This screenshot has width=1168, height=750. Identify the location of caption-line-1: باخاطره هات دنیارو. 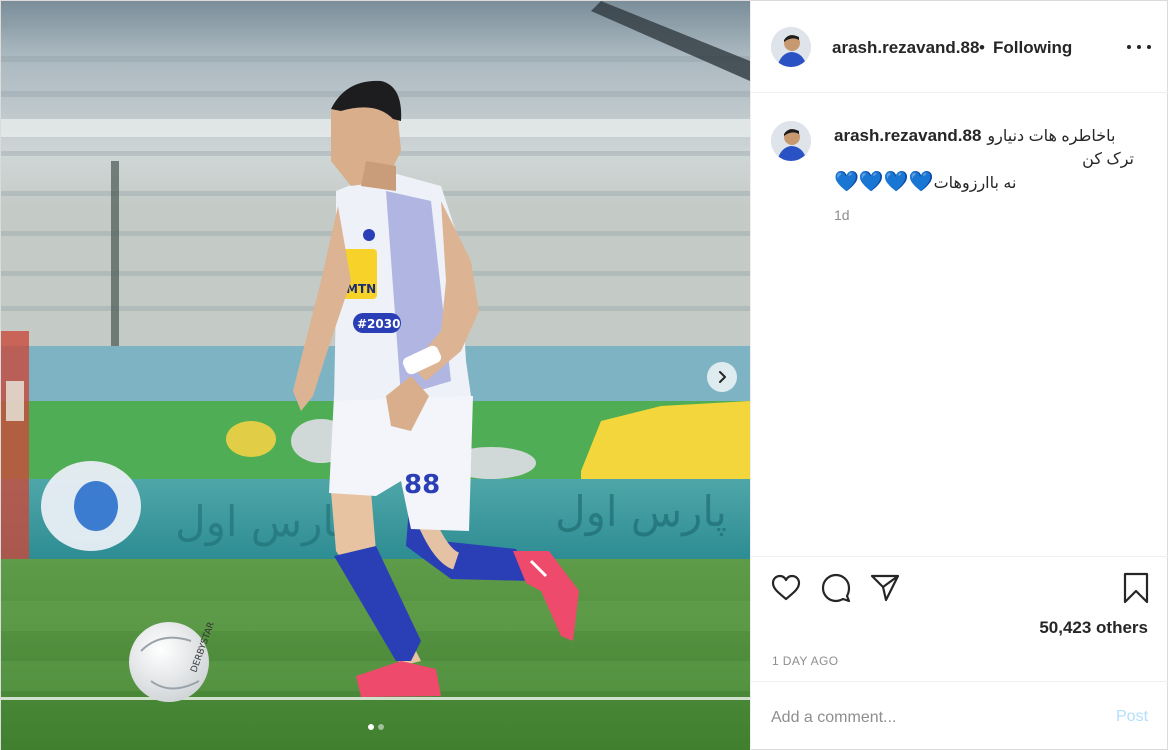
(1051, 136).